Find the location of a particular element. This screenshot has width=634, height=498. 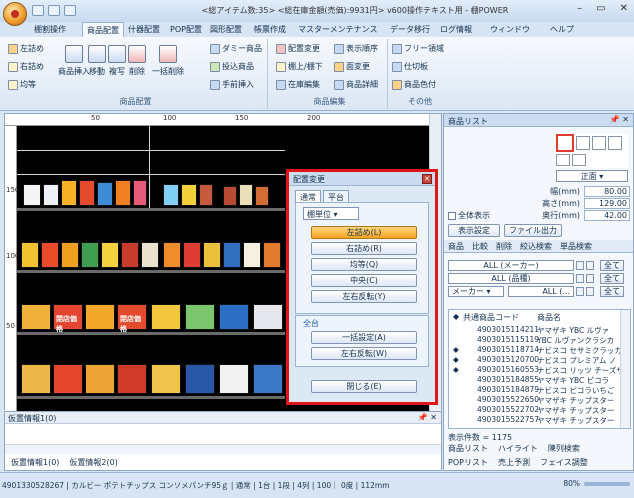

face-change-button: 面変更 is located at coordinates (352, 66).